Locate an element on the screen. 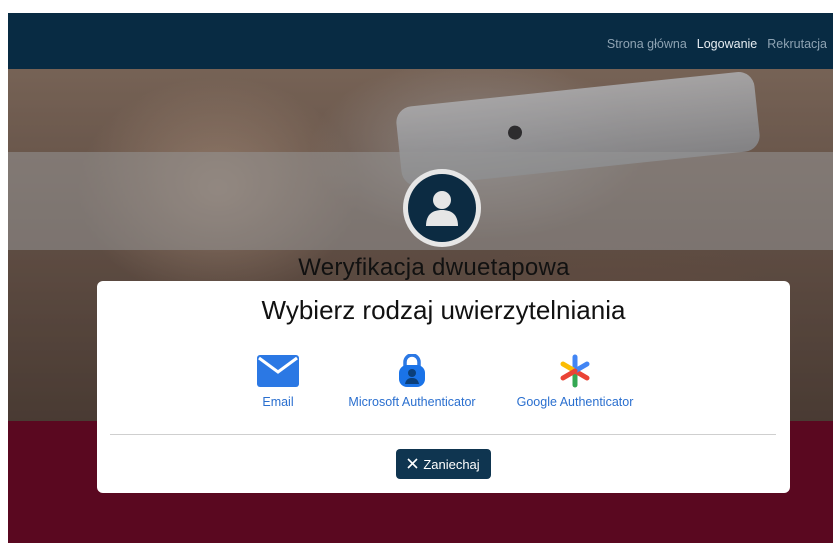  option-email: Email is located at coordinates (278, 380).